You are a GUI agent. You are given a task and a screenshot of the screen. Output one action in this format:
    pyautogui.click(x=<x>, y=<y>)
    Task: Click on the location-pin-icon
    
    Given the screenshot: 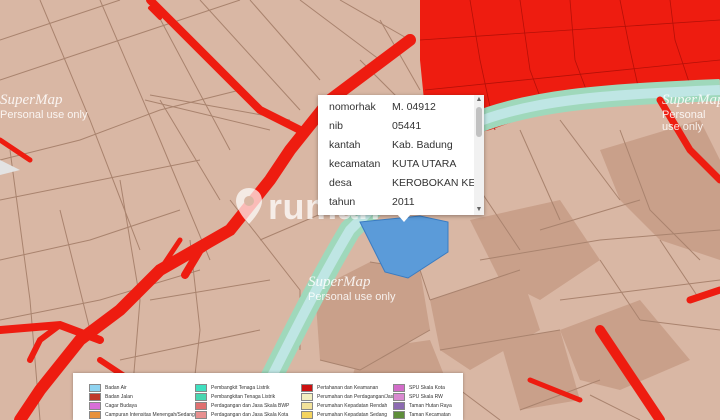 What is the action you would take?
    pyautogui.click(x=249, y=206)
    